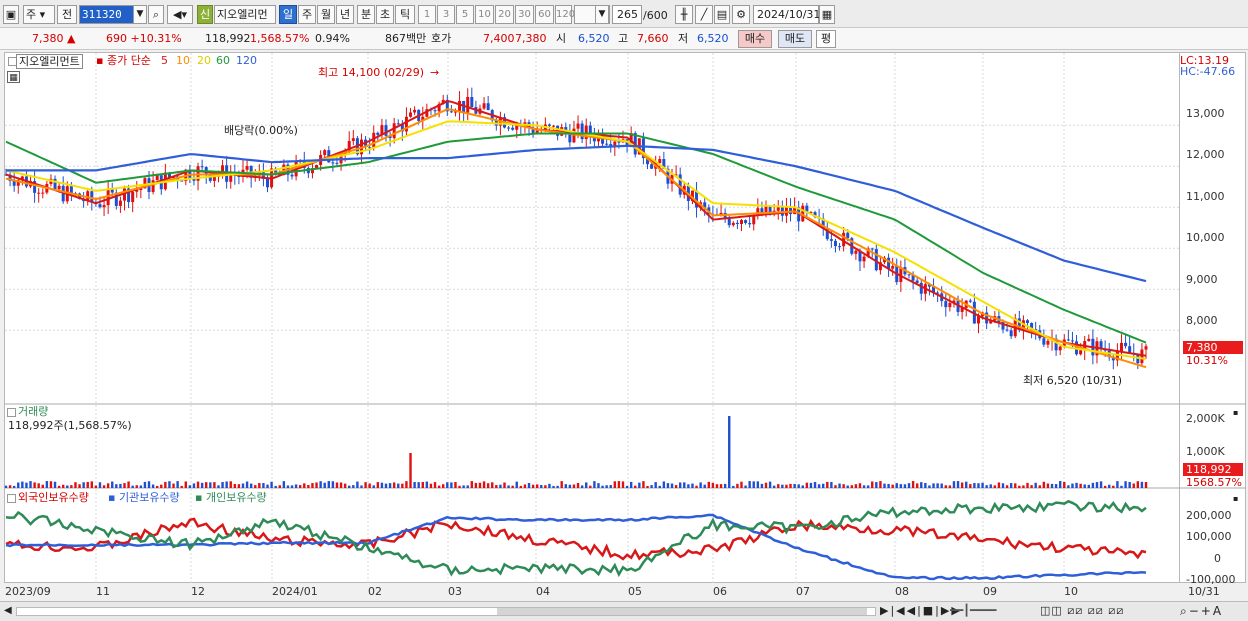  Describe the element at coordinates (183, 60) in the screenshot. I see `ma-10-legend: 10` at that location.